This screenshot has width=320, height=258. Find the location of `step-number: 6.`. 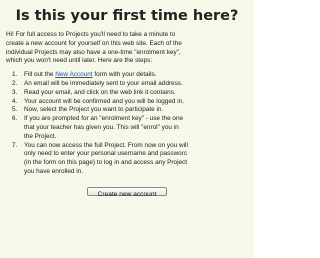

step-number: 6. is located at coordinates (15, 119).